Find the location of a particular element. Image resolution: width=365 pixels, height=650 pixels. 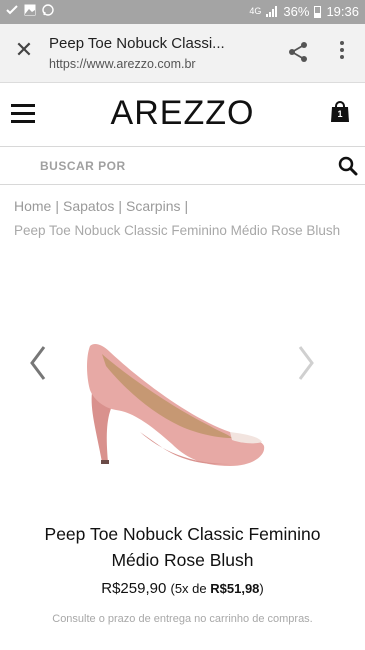

status-right: 4G 36% 19:36 is located at coordinates (304, 11).